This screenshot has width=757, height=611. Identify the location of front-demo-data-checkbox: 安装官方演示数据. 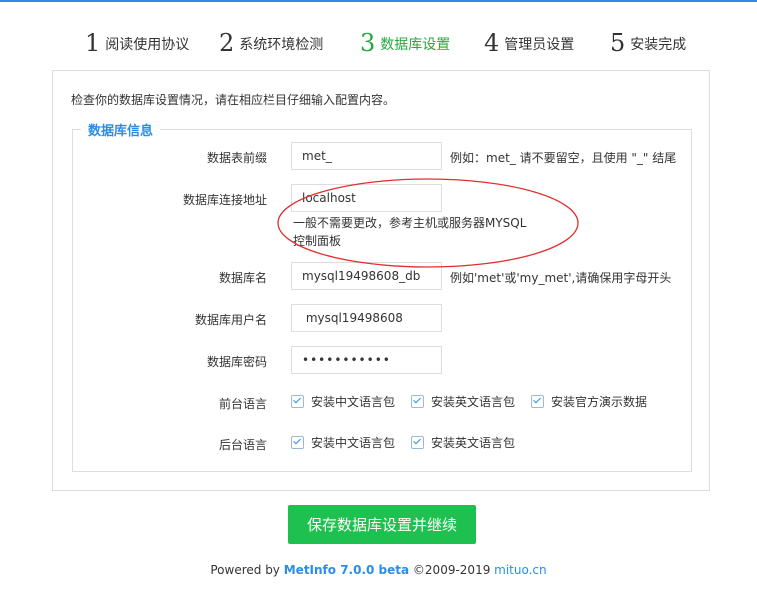
(589, 401).